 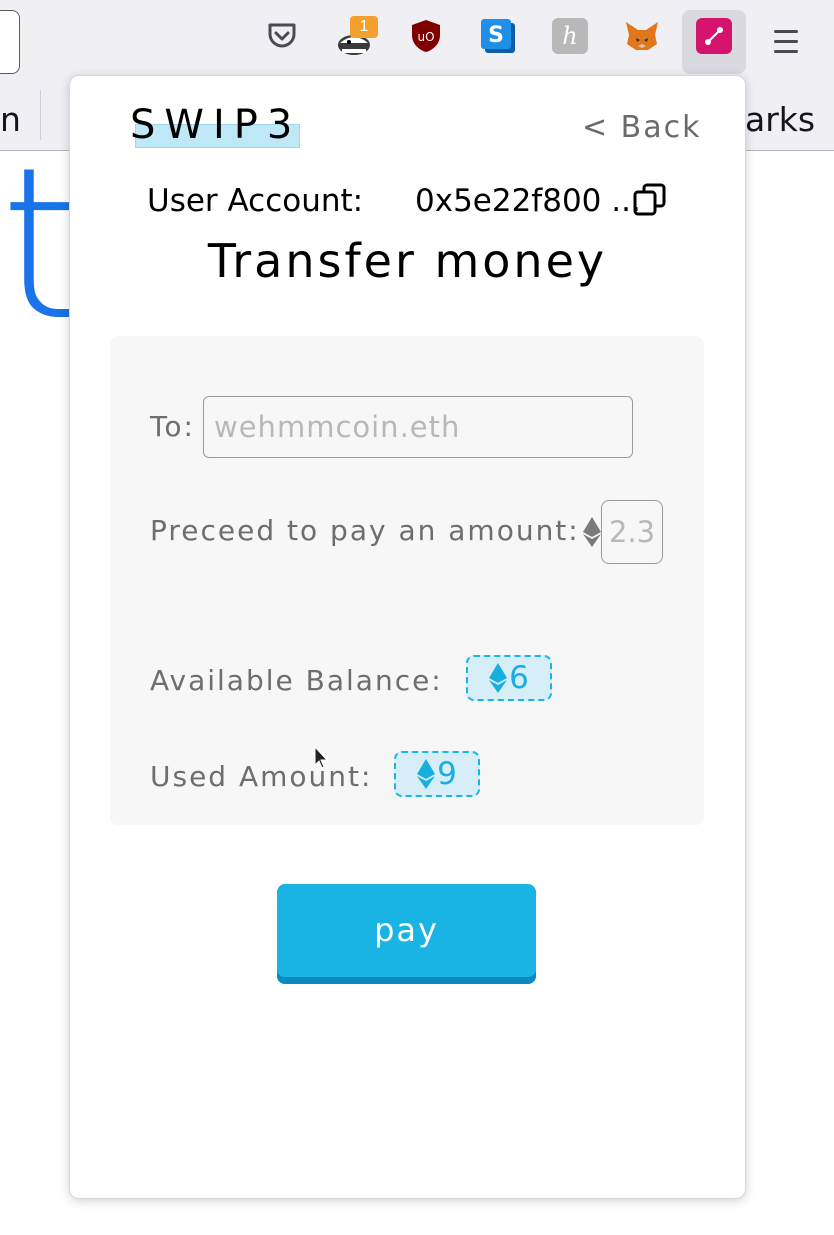 What do you see at coordinates (255, 201) in the screenshot?
I see `account-label: User Account:` at bounding box center [255, 201].